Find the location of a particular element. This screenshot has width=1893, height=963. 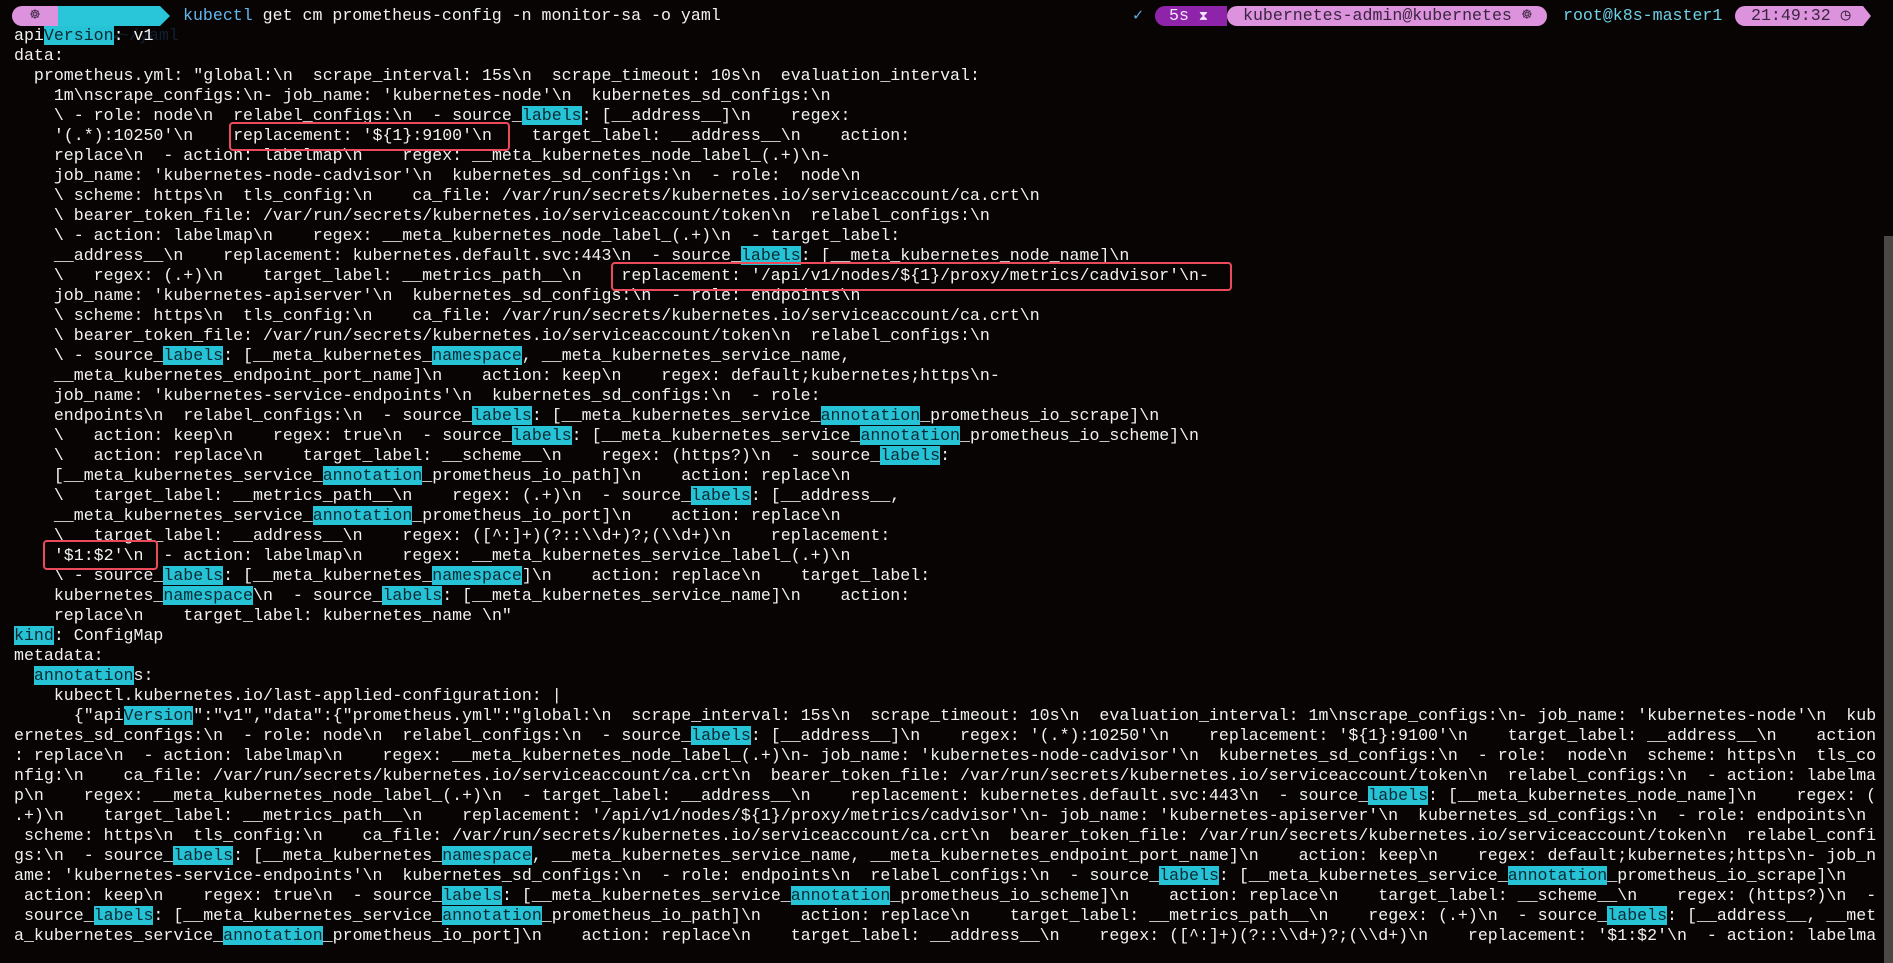

annotation-box-endpoint-replacement is located at coordinates (100, 555).